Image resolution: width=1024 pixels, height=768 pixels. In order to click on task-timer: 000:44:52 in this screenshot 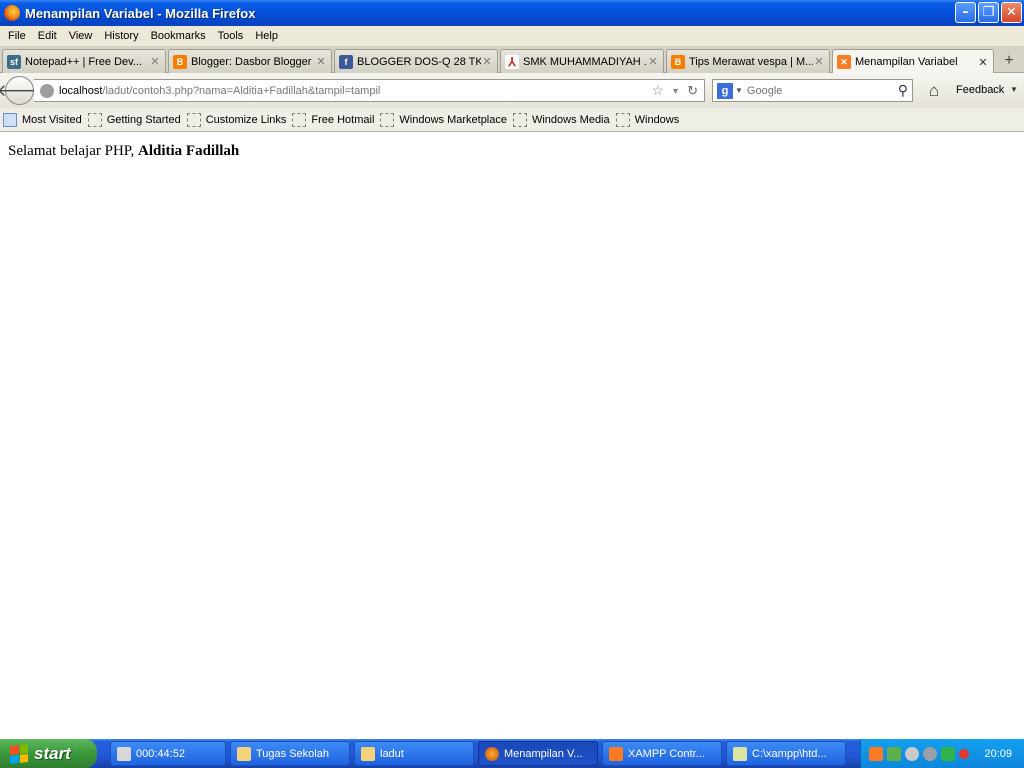, I will do `click(168, 753)`.